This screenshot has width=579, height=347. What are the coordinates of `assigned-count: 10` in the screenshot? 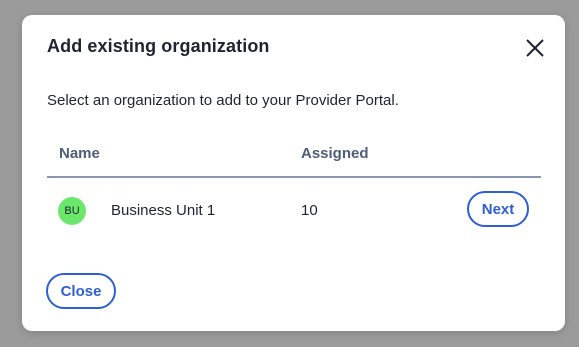 It's located at (309, 210).